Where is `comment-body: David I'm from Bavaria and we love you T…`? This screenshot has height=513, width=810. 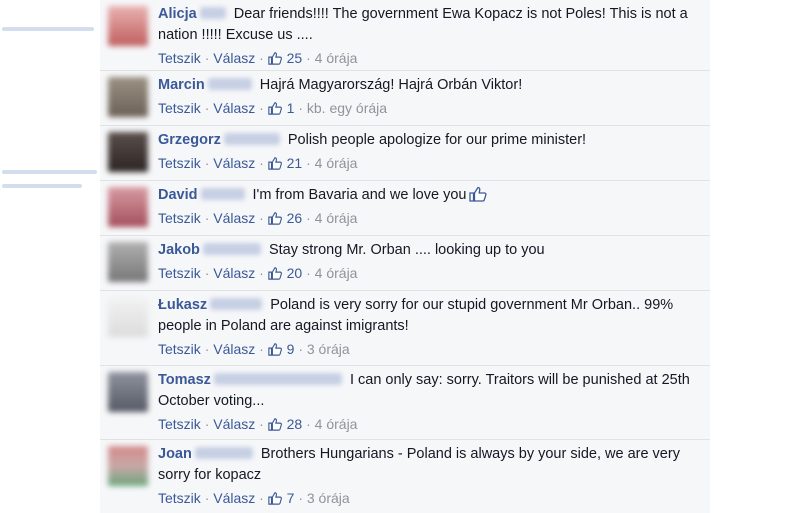 comment-body: David I'm from Bavaria and we love you T… is located at coordinates (428, 206).